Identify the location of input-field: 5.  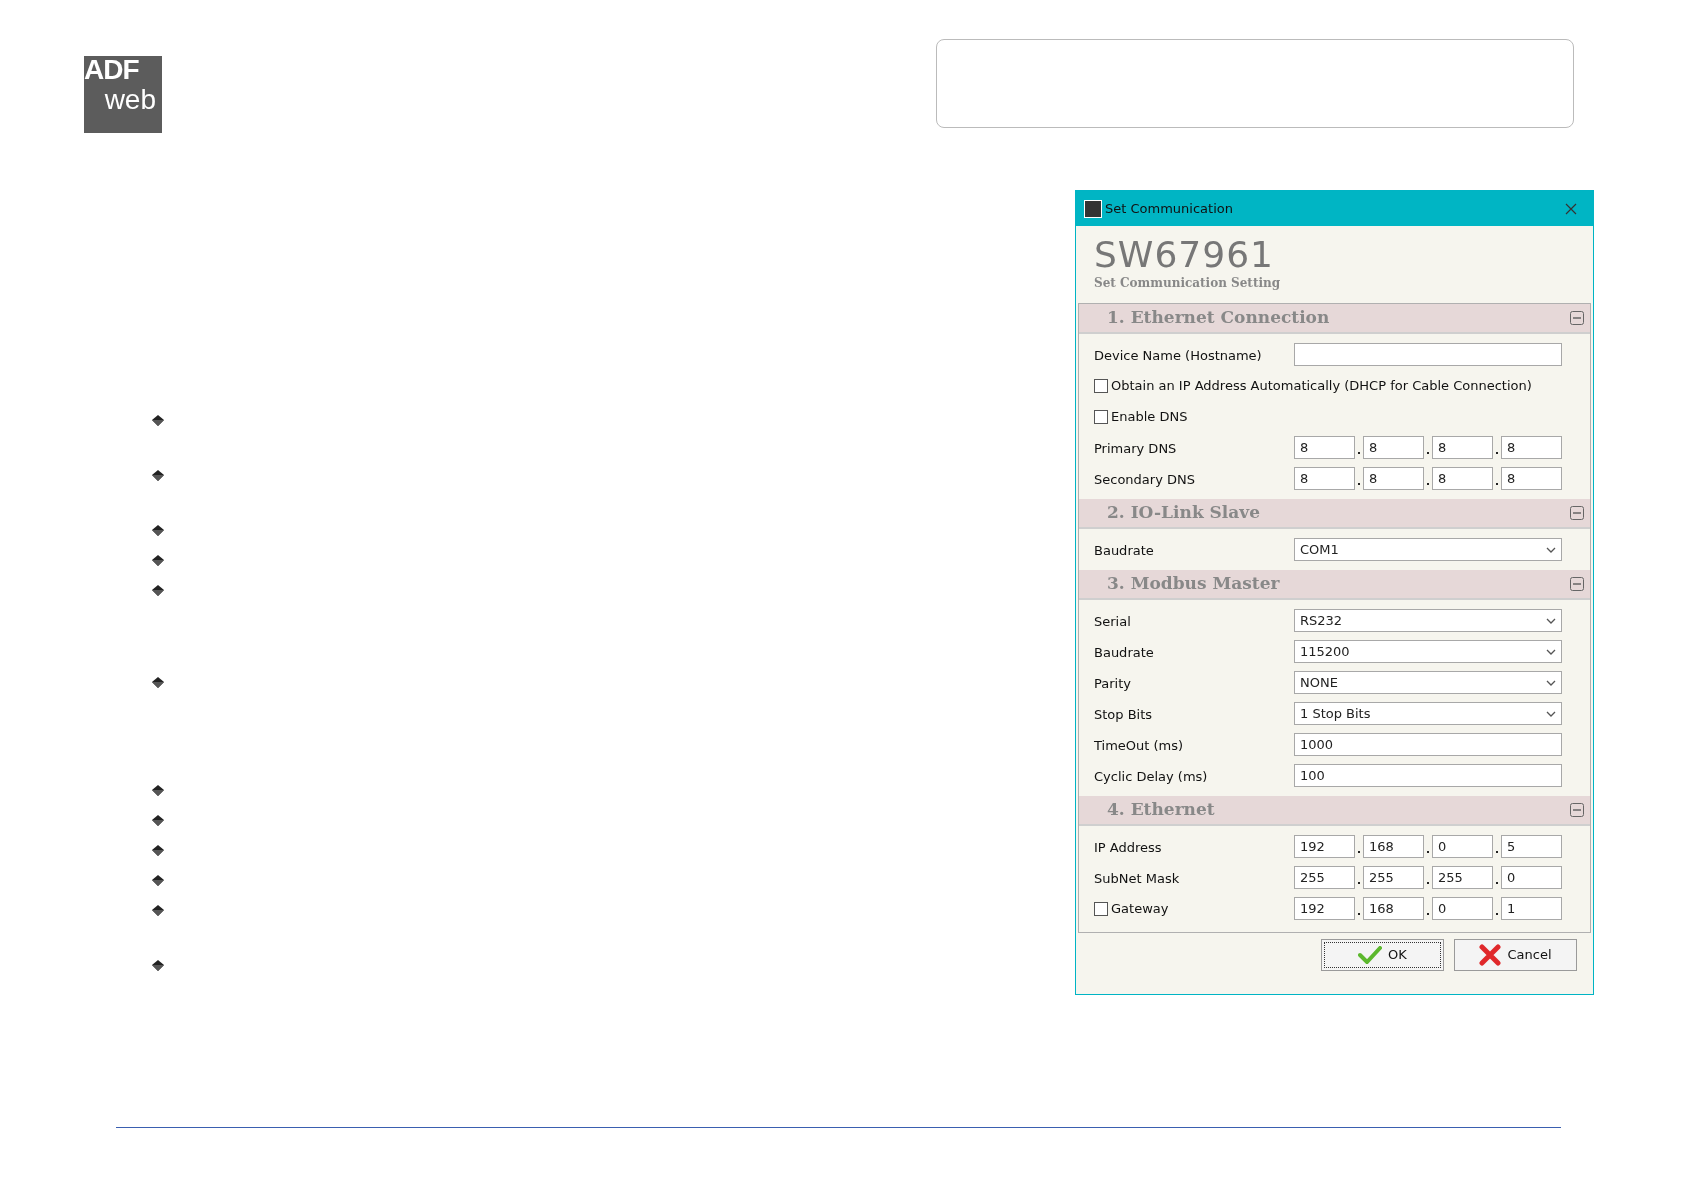
(1531, 846).